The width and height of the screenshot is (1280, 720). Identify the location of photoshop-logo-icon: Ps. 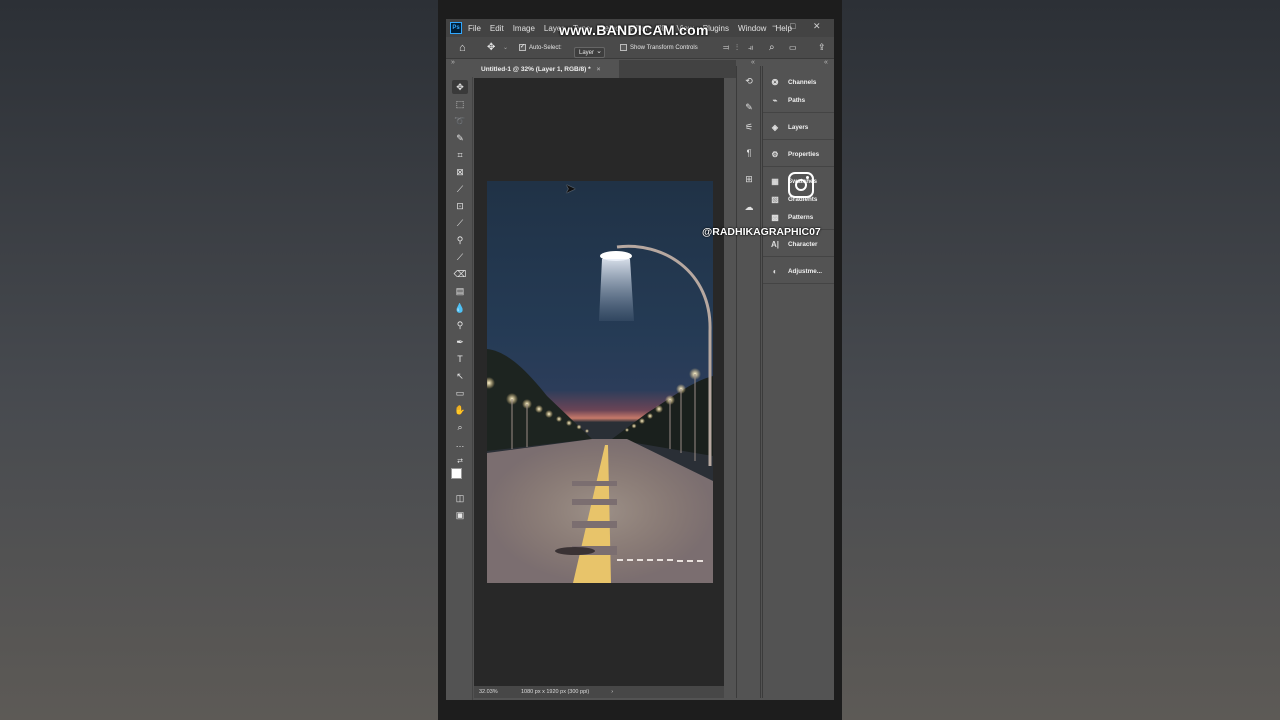
(456, 28).